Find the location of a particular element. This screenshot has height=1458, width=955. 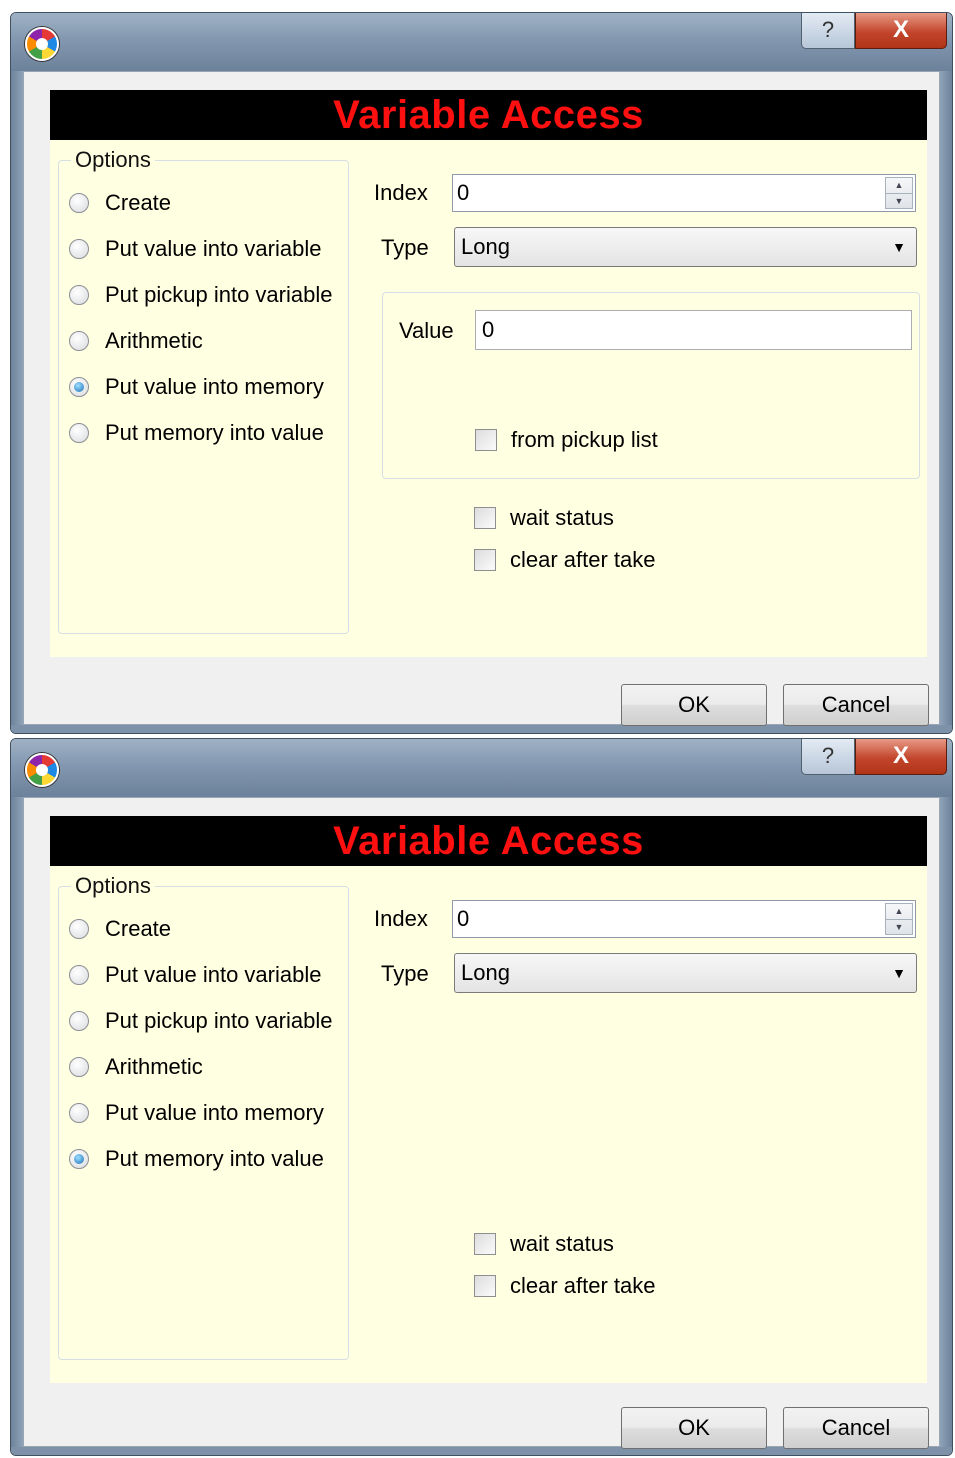

from-pickup-list-checkbox: from pickup list is located at coordinates (566, 440).